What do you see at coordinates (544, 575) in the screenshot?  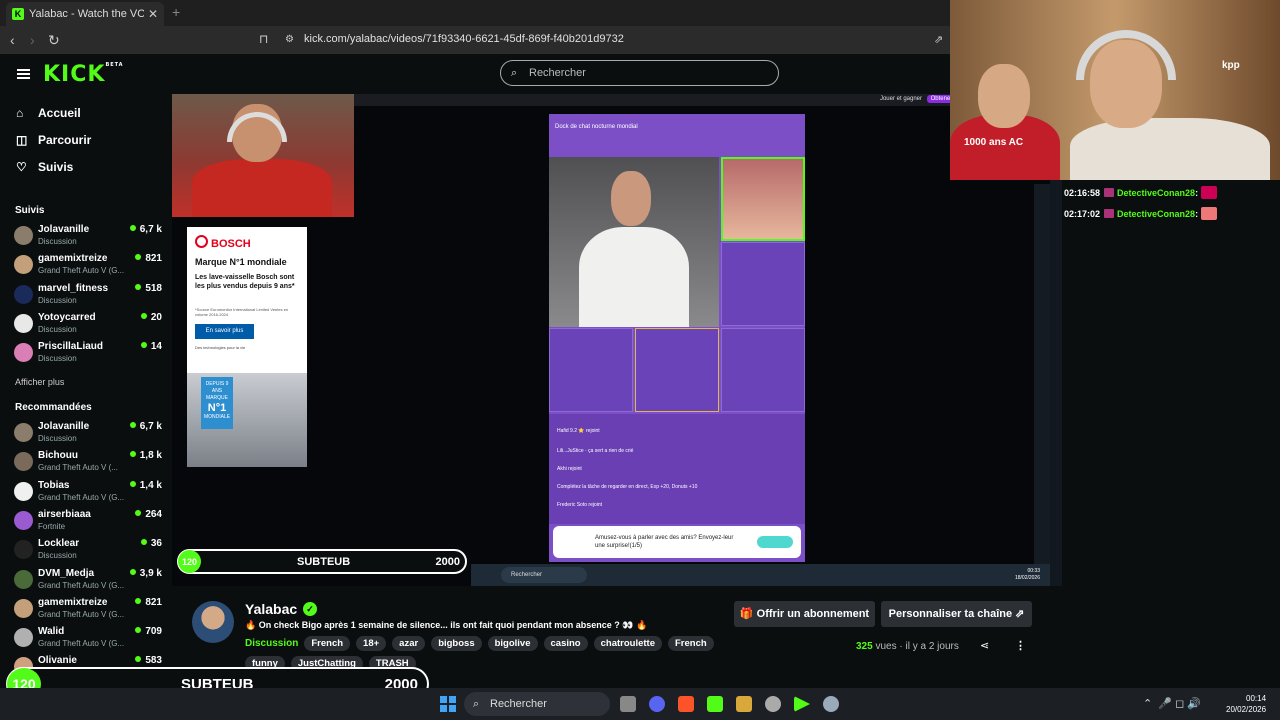 I see `inner-taskbar-search: Rechercher` at bounding box center [544, 575].